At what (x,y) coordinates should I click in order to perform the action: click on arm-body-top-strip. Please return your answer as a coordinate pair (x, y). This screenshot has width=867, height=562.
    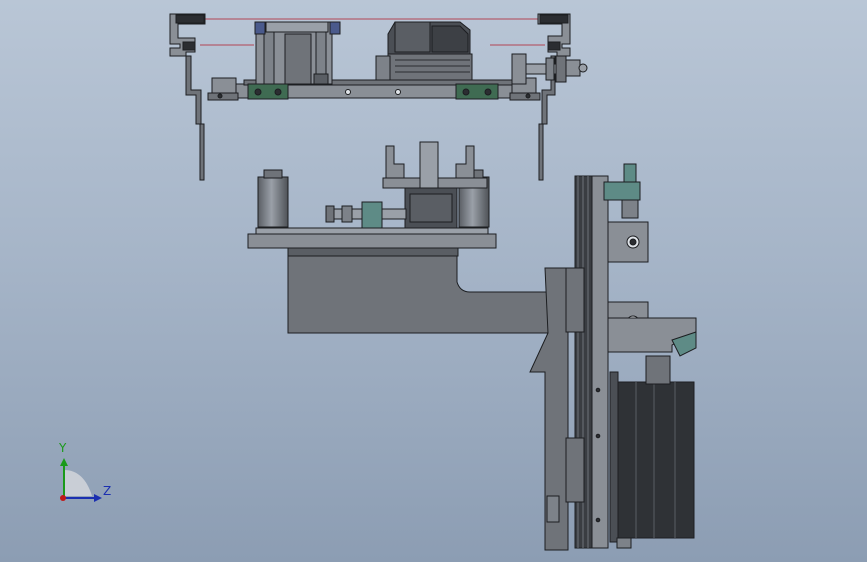
    Looking at the image, I should click on (373, 252).